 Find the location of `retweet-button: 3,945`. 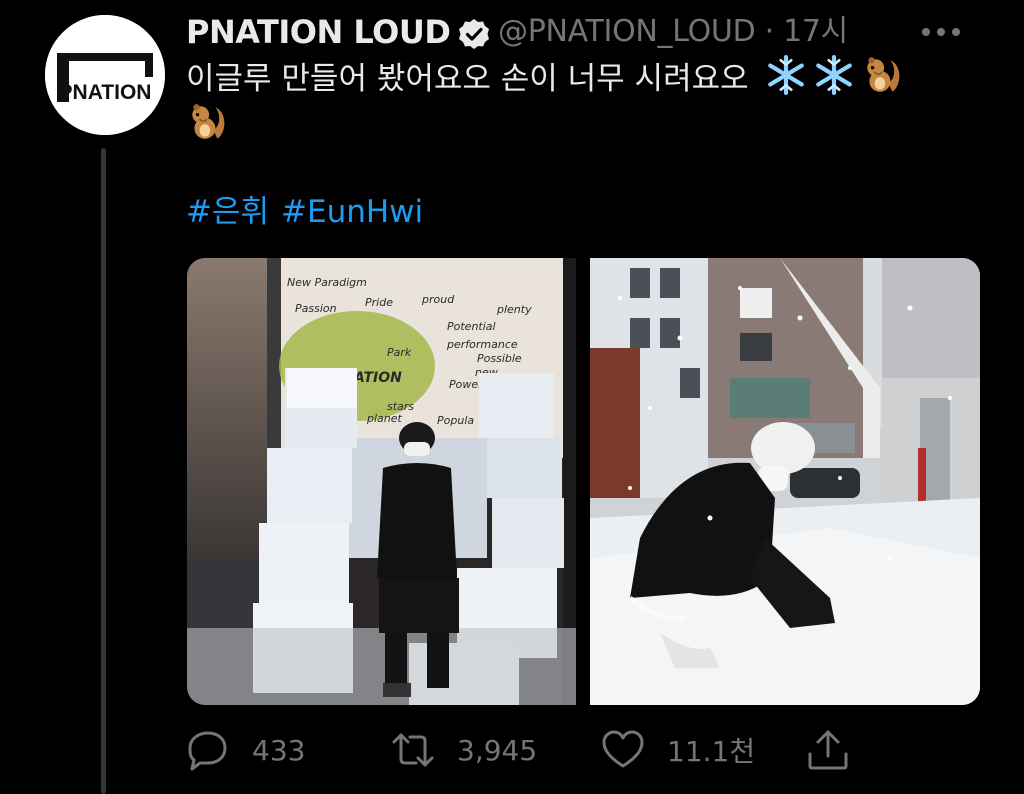

retweet-button: 3,945 is located at coordinates (464, 750).